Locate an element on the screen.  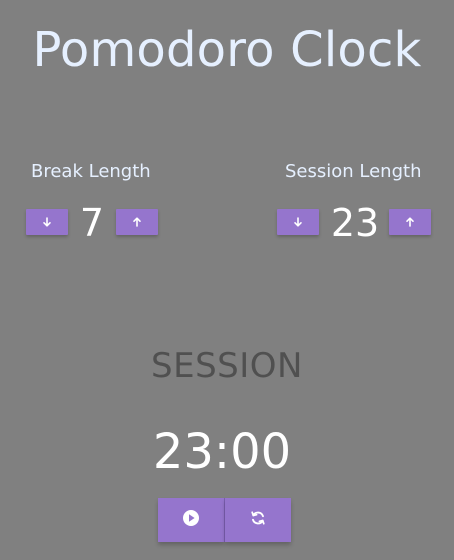
break-length-label: Break Length is located at coordinates (91, 171).